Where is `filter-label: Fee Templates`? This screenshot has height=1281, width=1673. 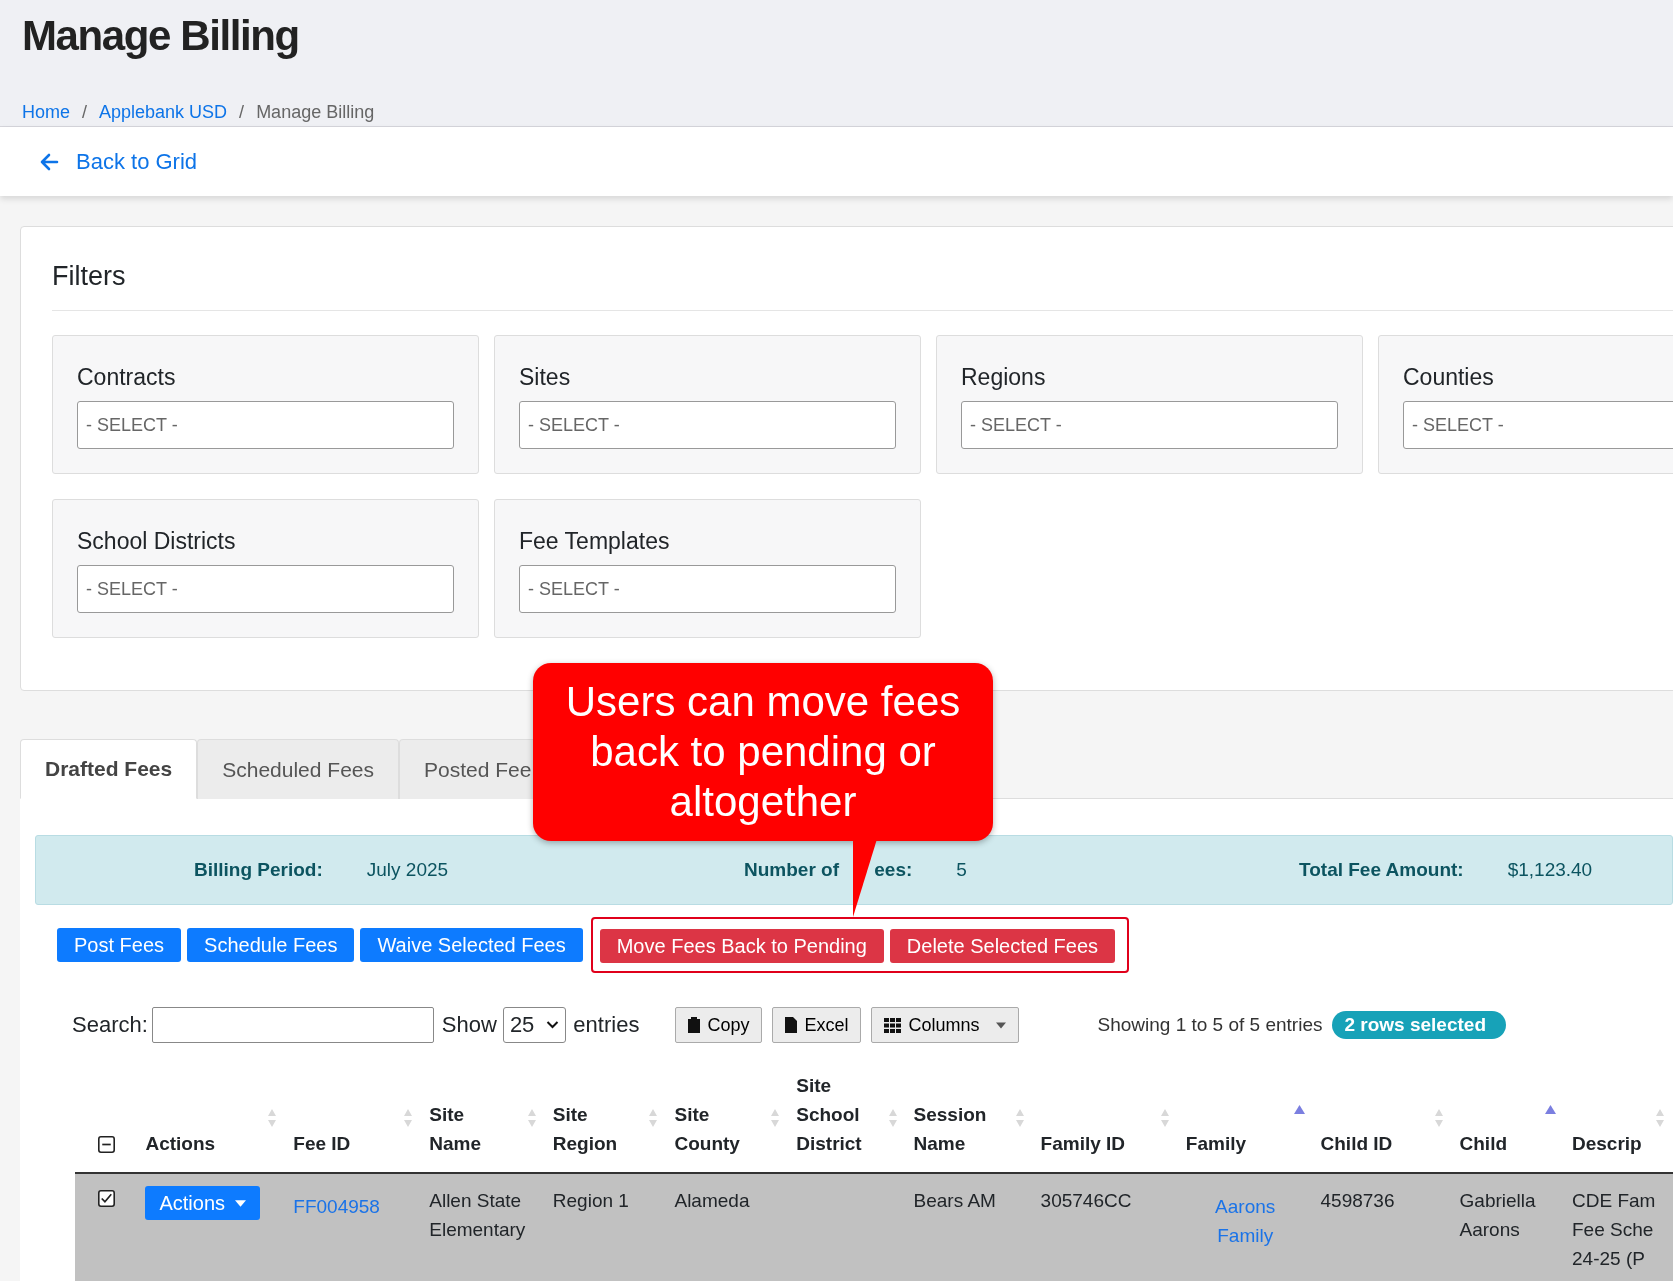 filter-label: Fee Templates is located at coordinates (595, 541).